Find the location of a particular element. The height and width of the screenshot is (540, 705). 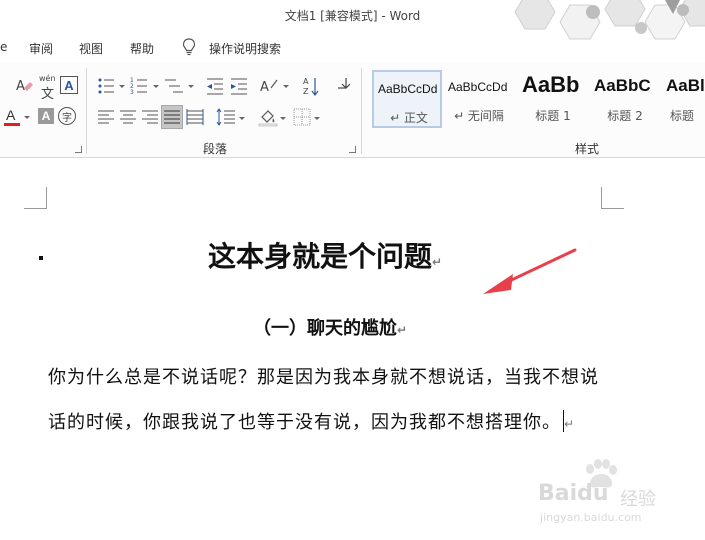

font-color-swatch is located at coordinates (12, 124).